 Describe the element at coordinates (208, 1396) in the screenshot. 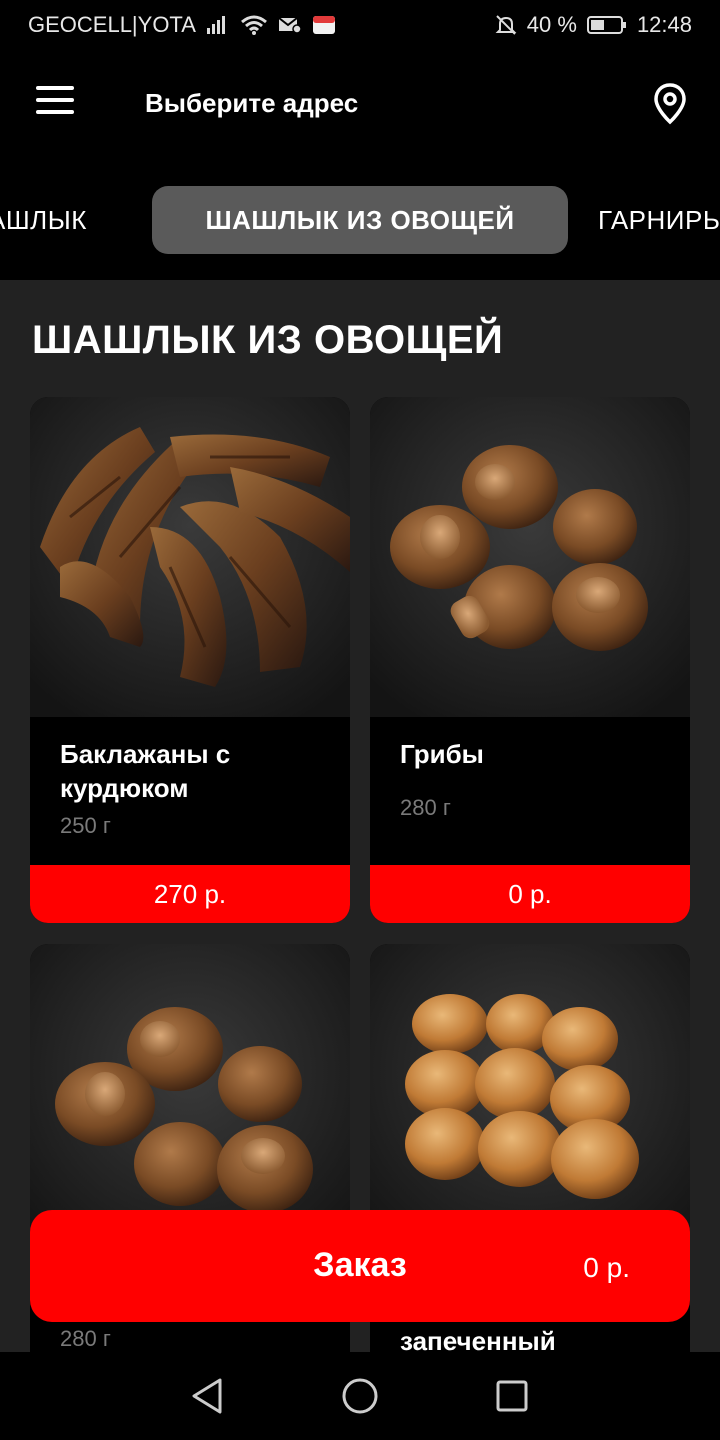

I see `back-icon` at that location.